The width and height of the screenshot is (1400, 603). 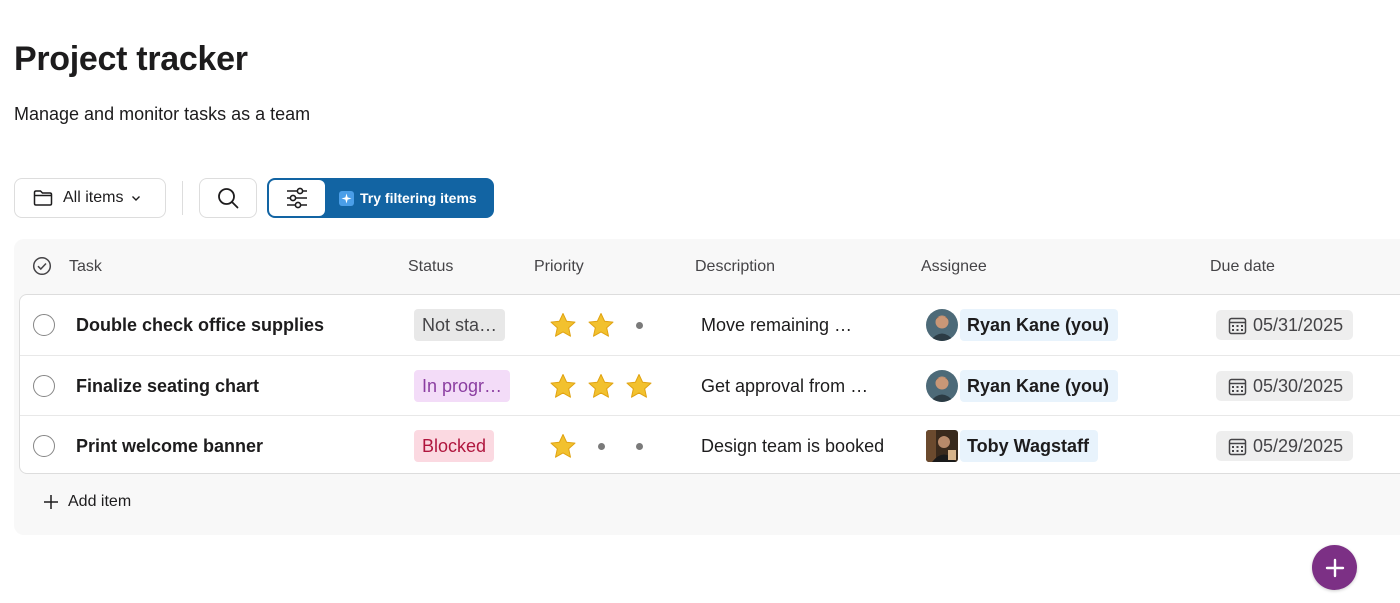 What do you see at coordinates (42, 268) in the screenshot?
I see `check-circle-icon` at bounding box center [42, 268].